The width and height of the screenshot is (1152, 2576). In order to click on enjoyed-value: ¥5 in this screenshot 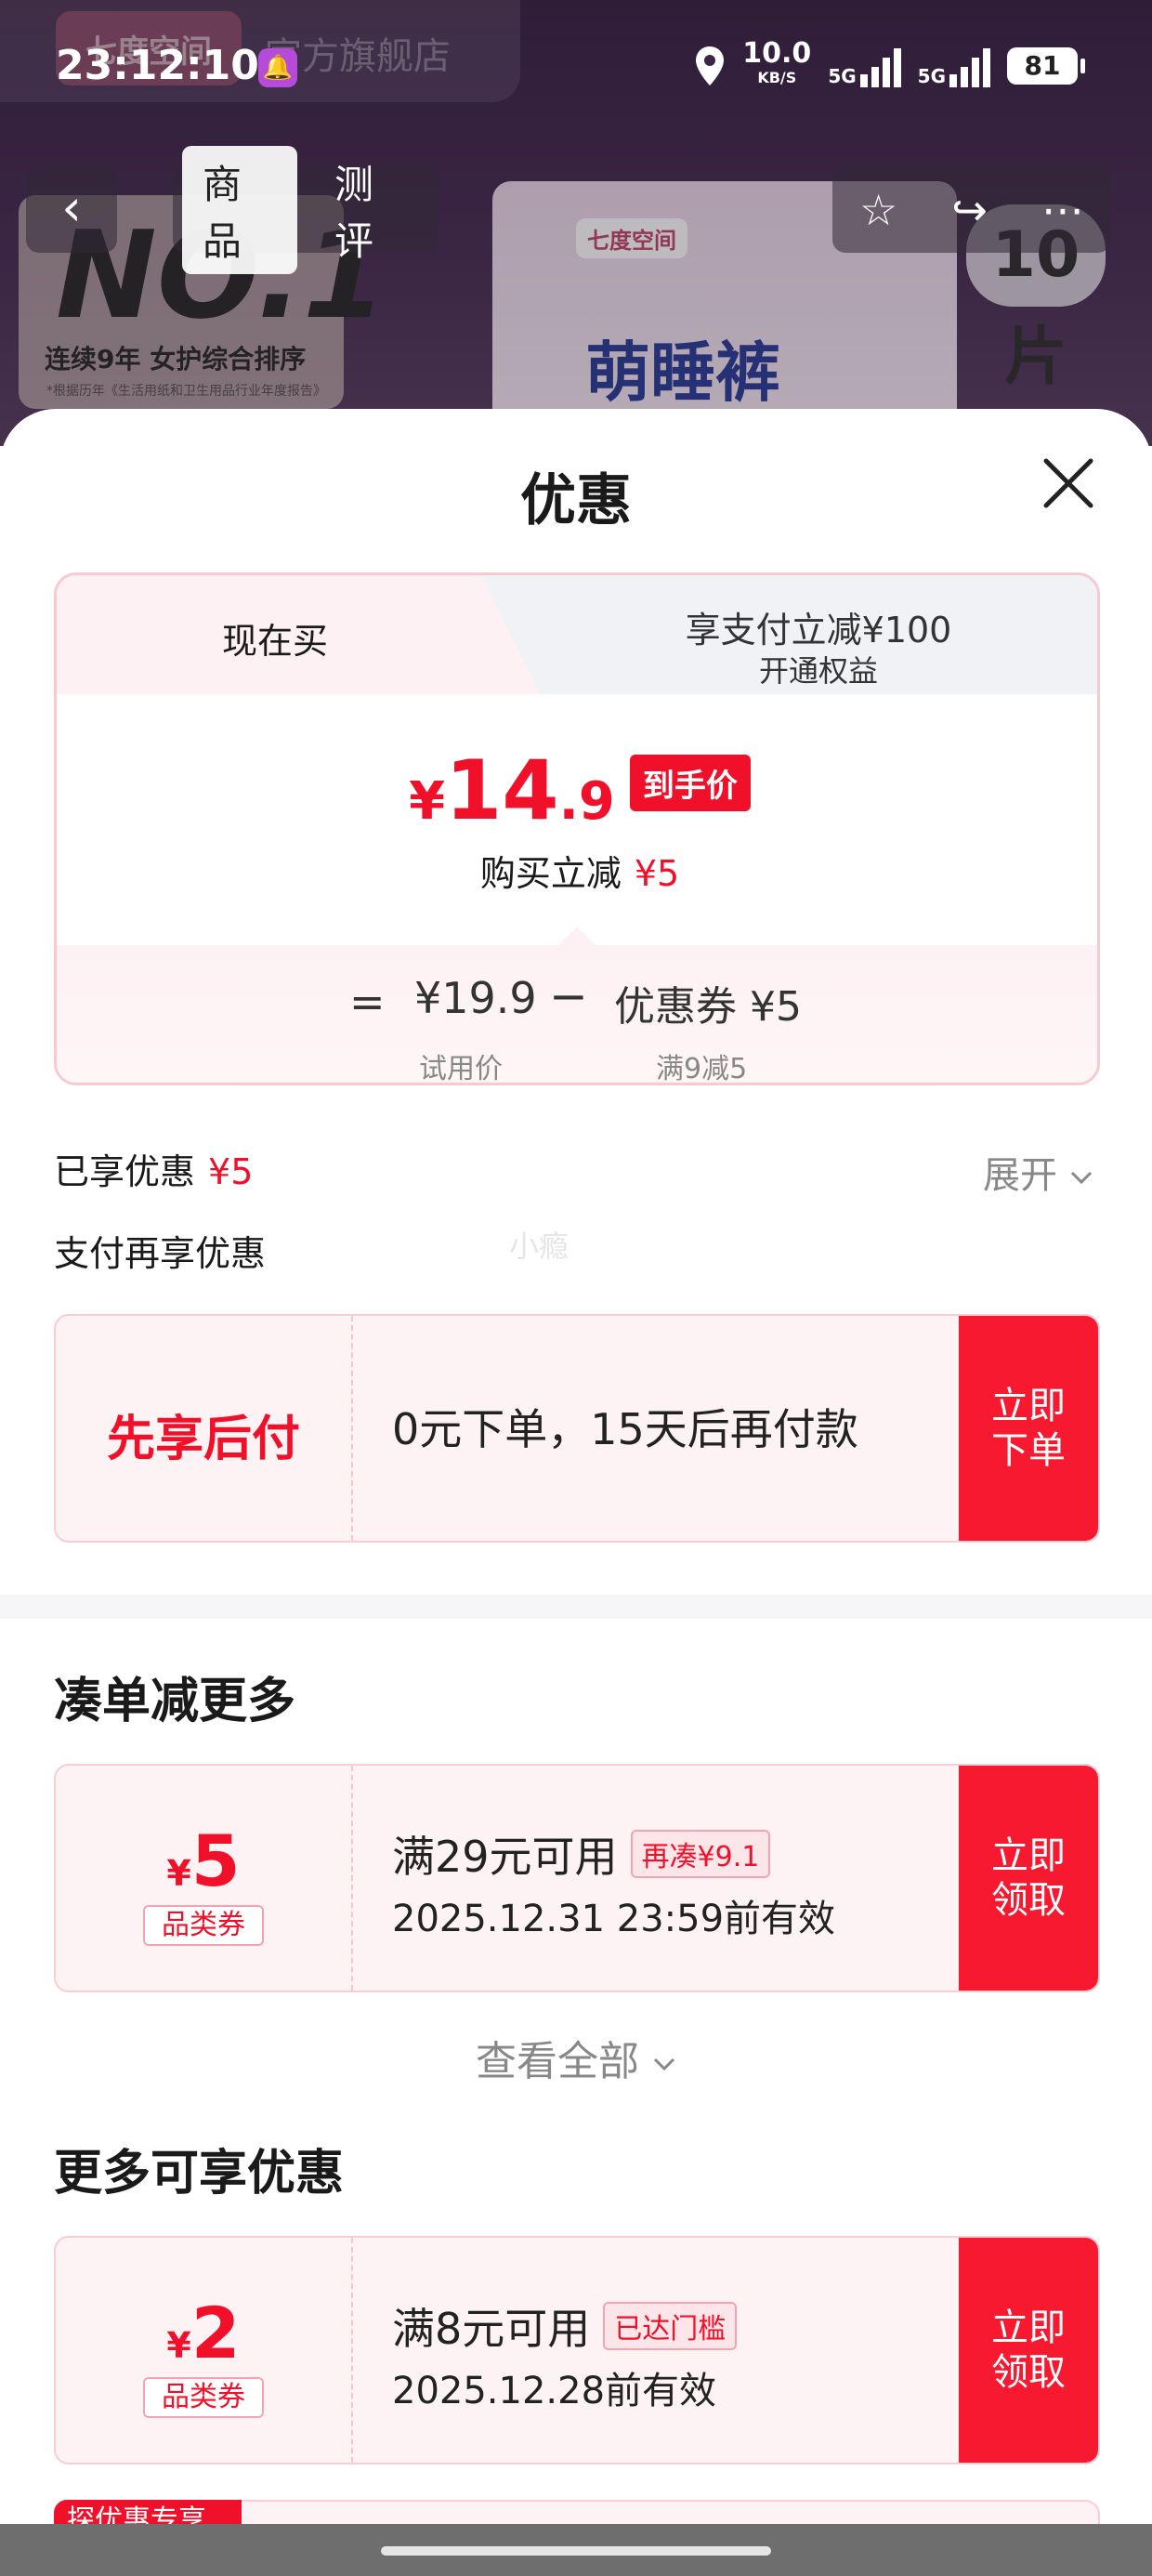, I will do `click(231, 1171)`.